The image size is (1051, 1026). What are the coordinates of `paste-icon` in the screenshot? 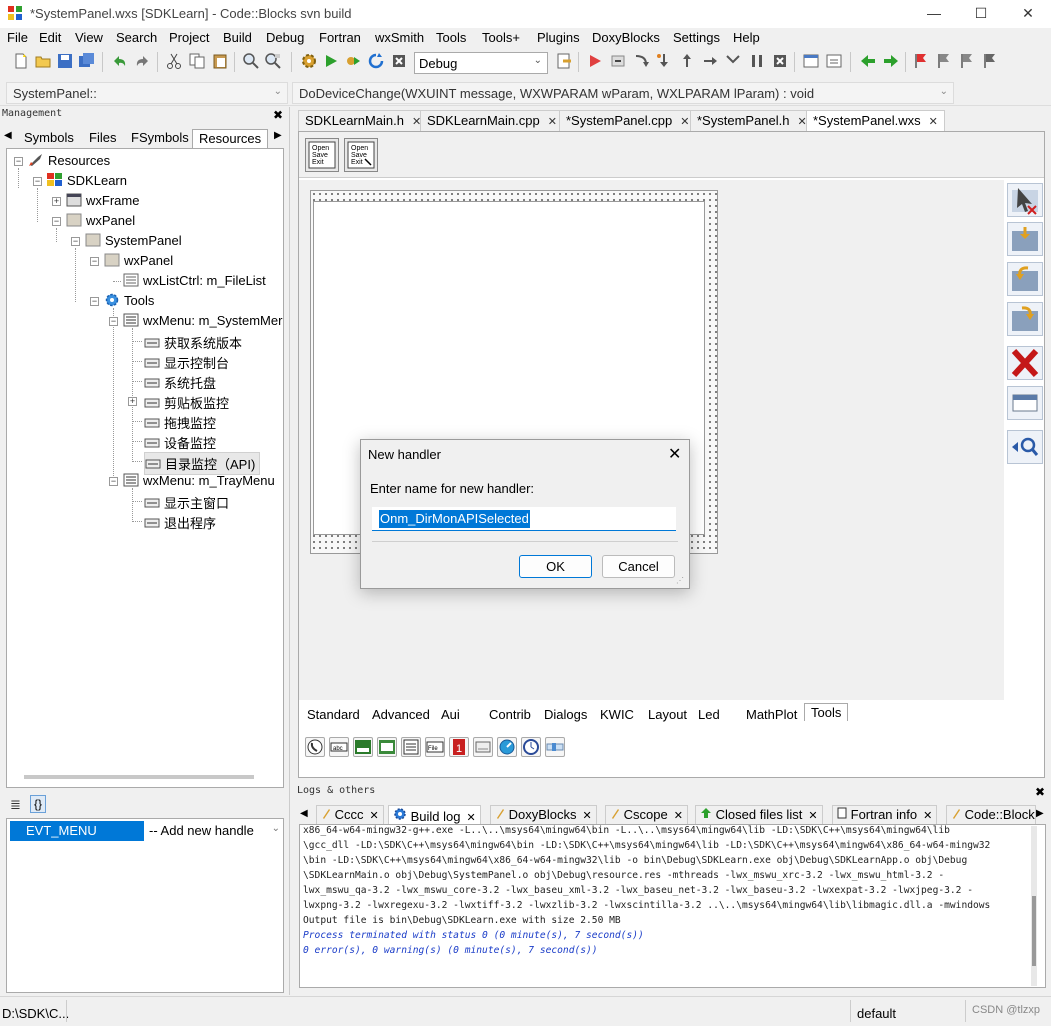 It's located at (220, 61).